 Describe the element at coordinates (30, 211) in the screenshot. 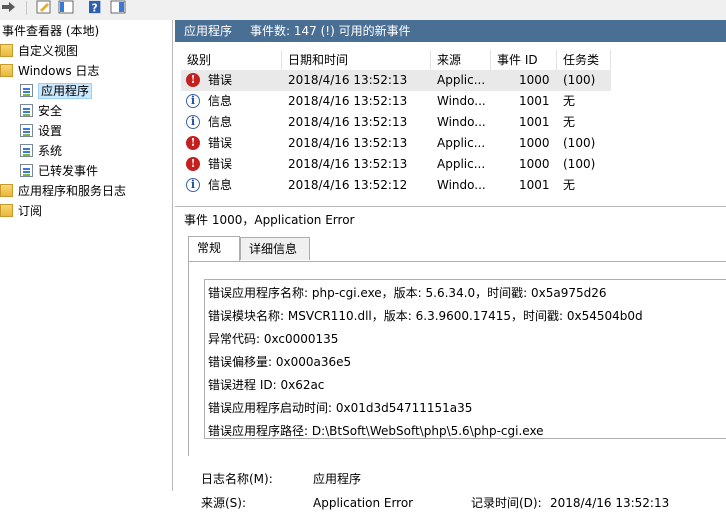

I see `tree-label: 订阅` at that location.